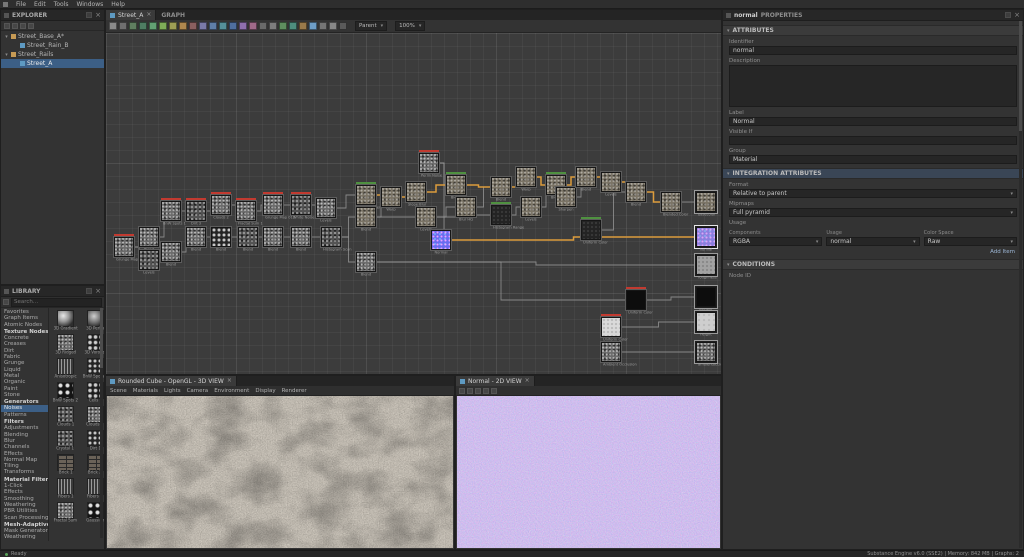  I want to click on usage-colorspace-dropdown: Raw ▾, so click(970, 241).